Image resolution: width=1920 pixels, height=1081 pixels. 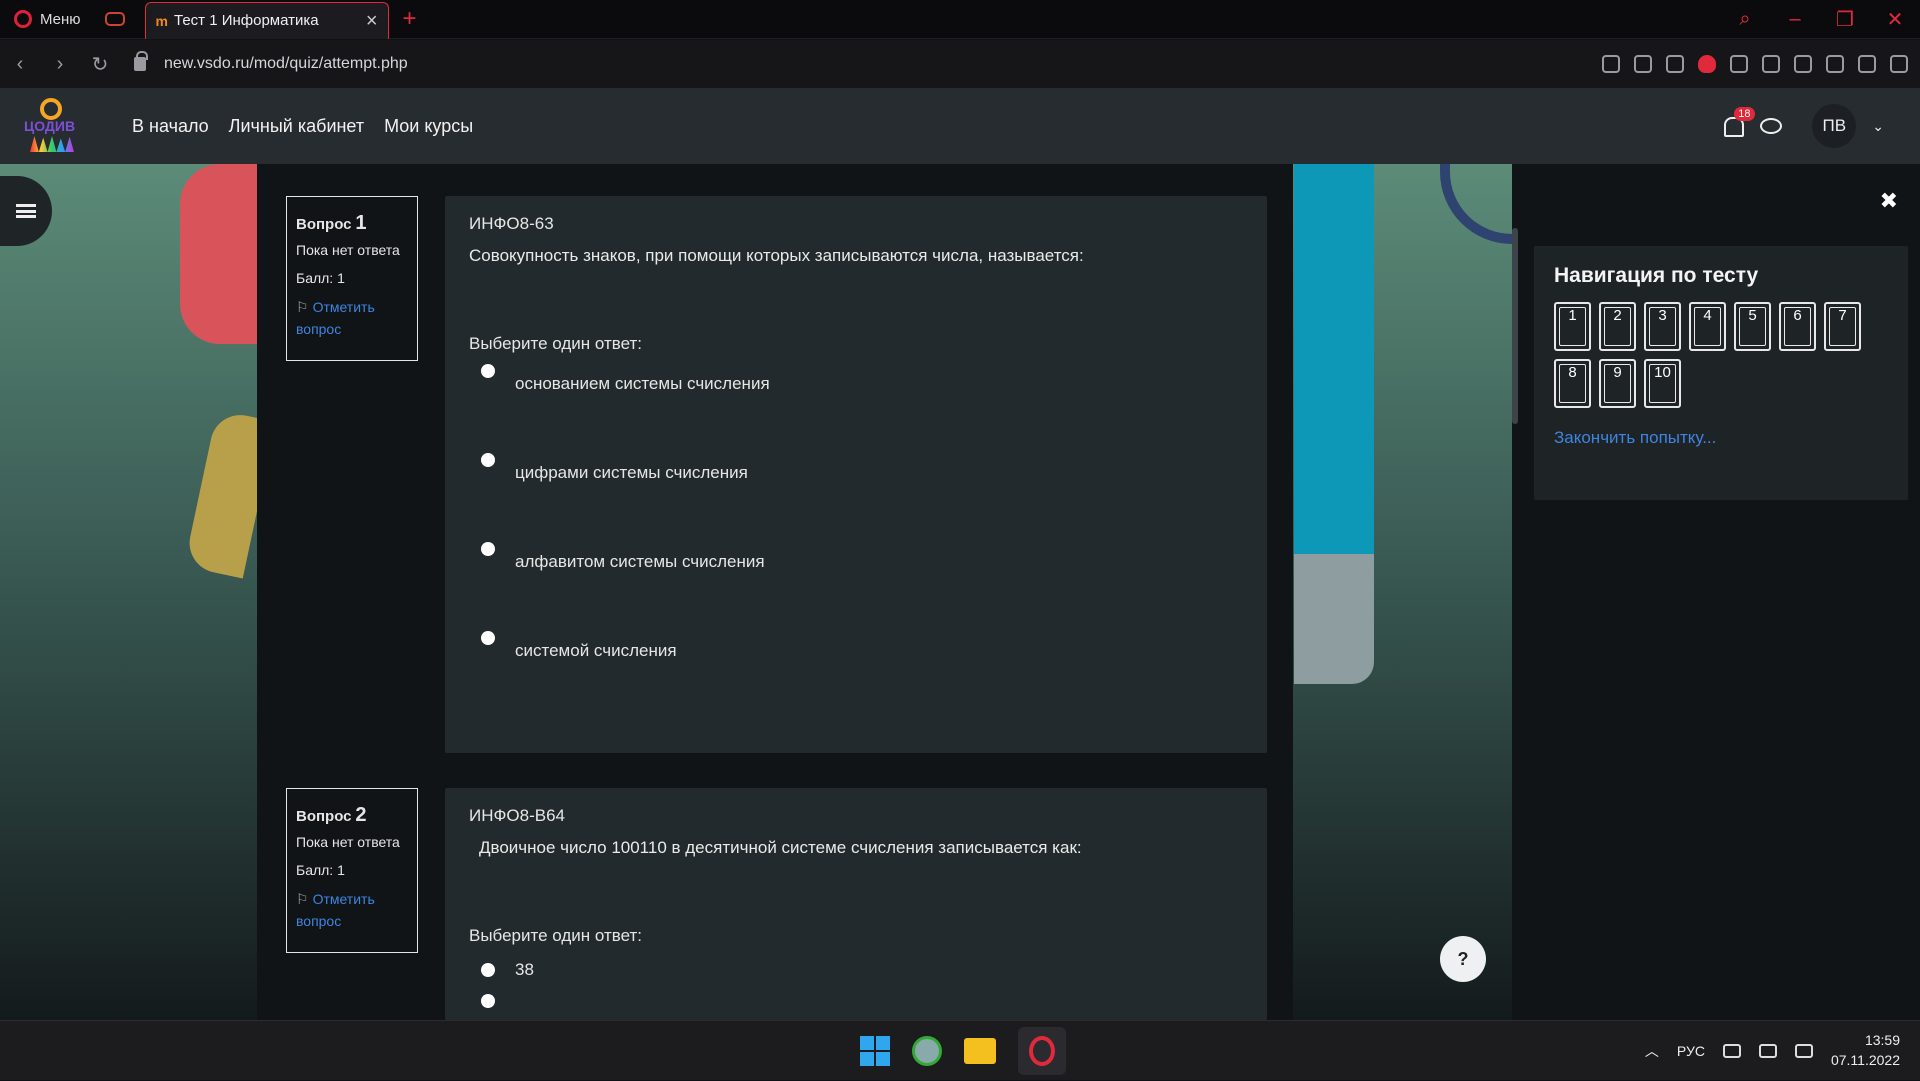 I want to click on question-nav-button: 1, so click(x=1572, y=326).